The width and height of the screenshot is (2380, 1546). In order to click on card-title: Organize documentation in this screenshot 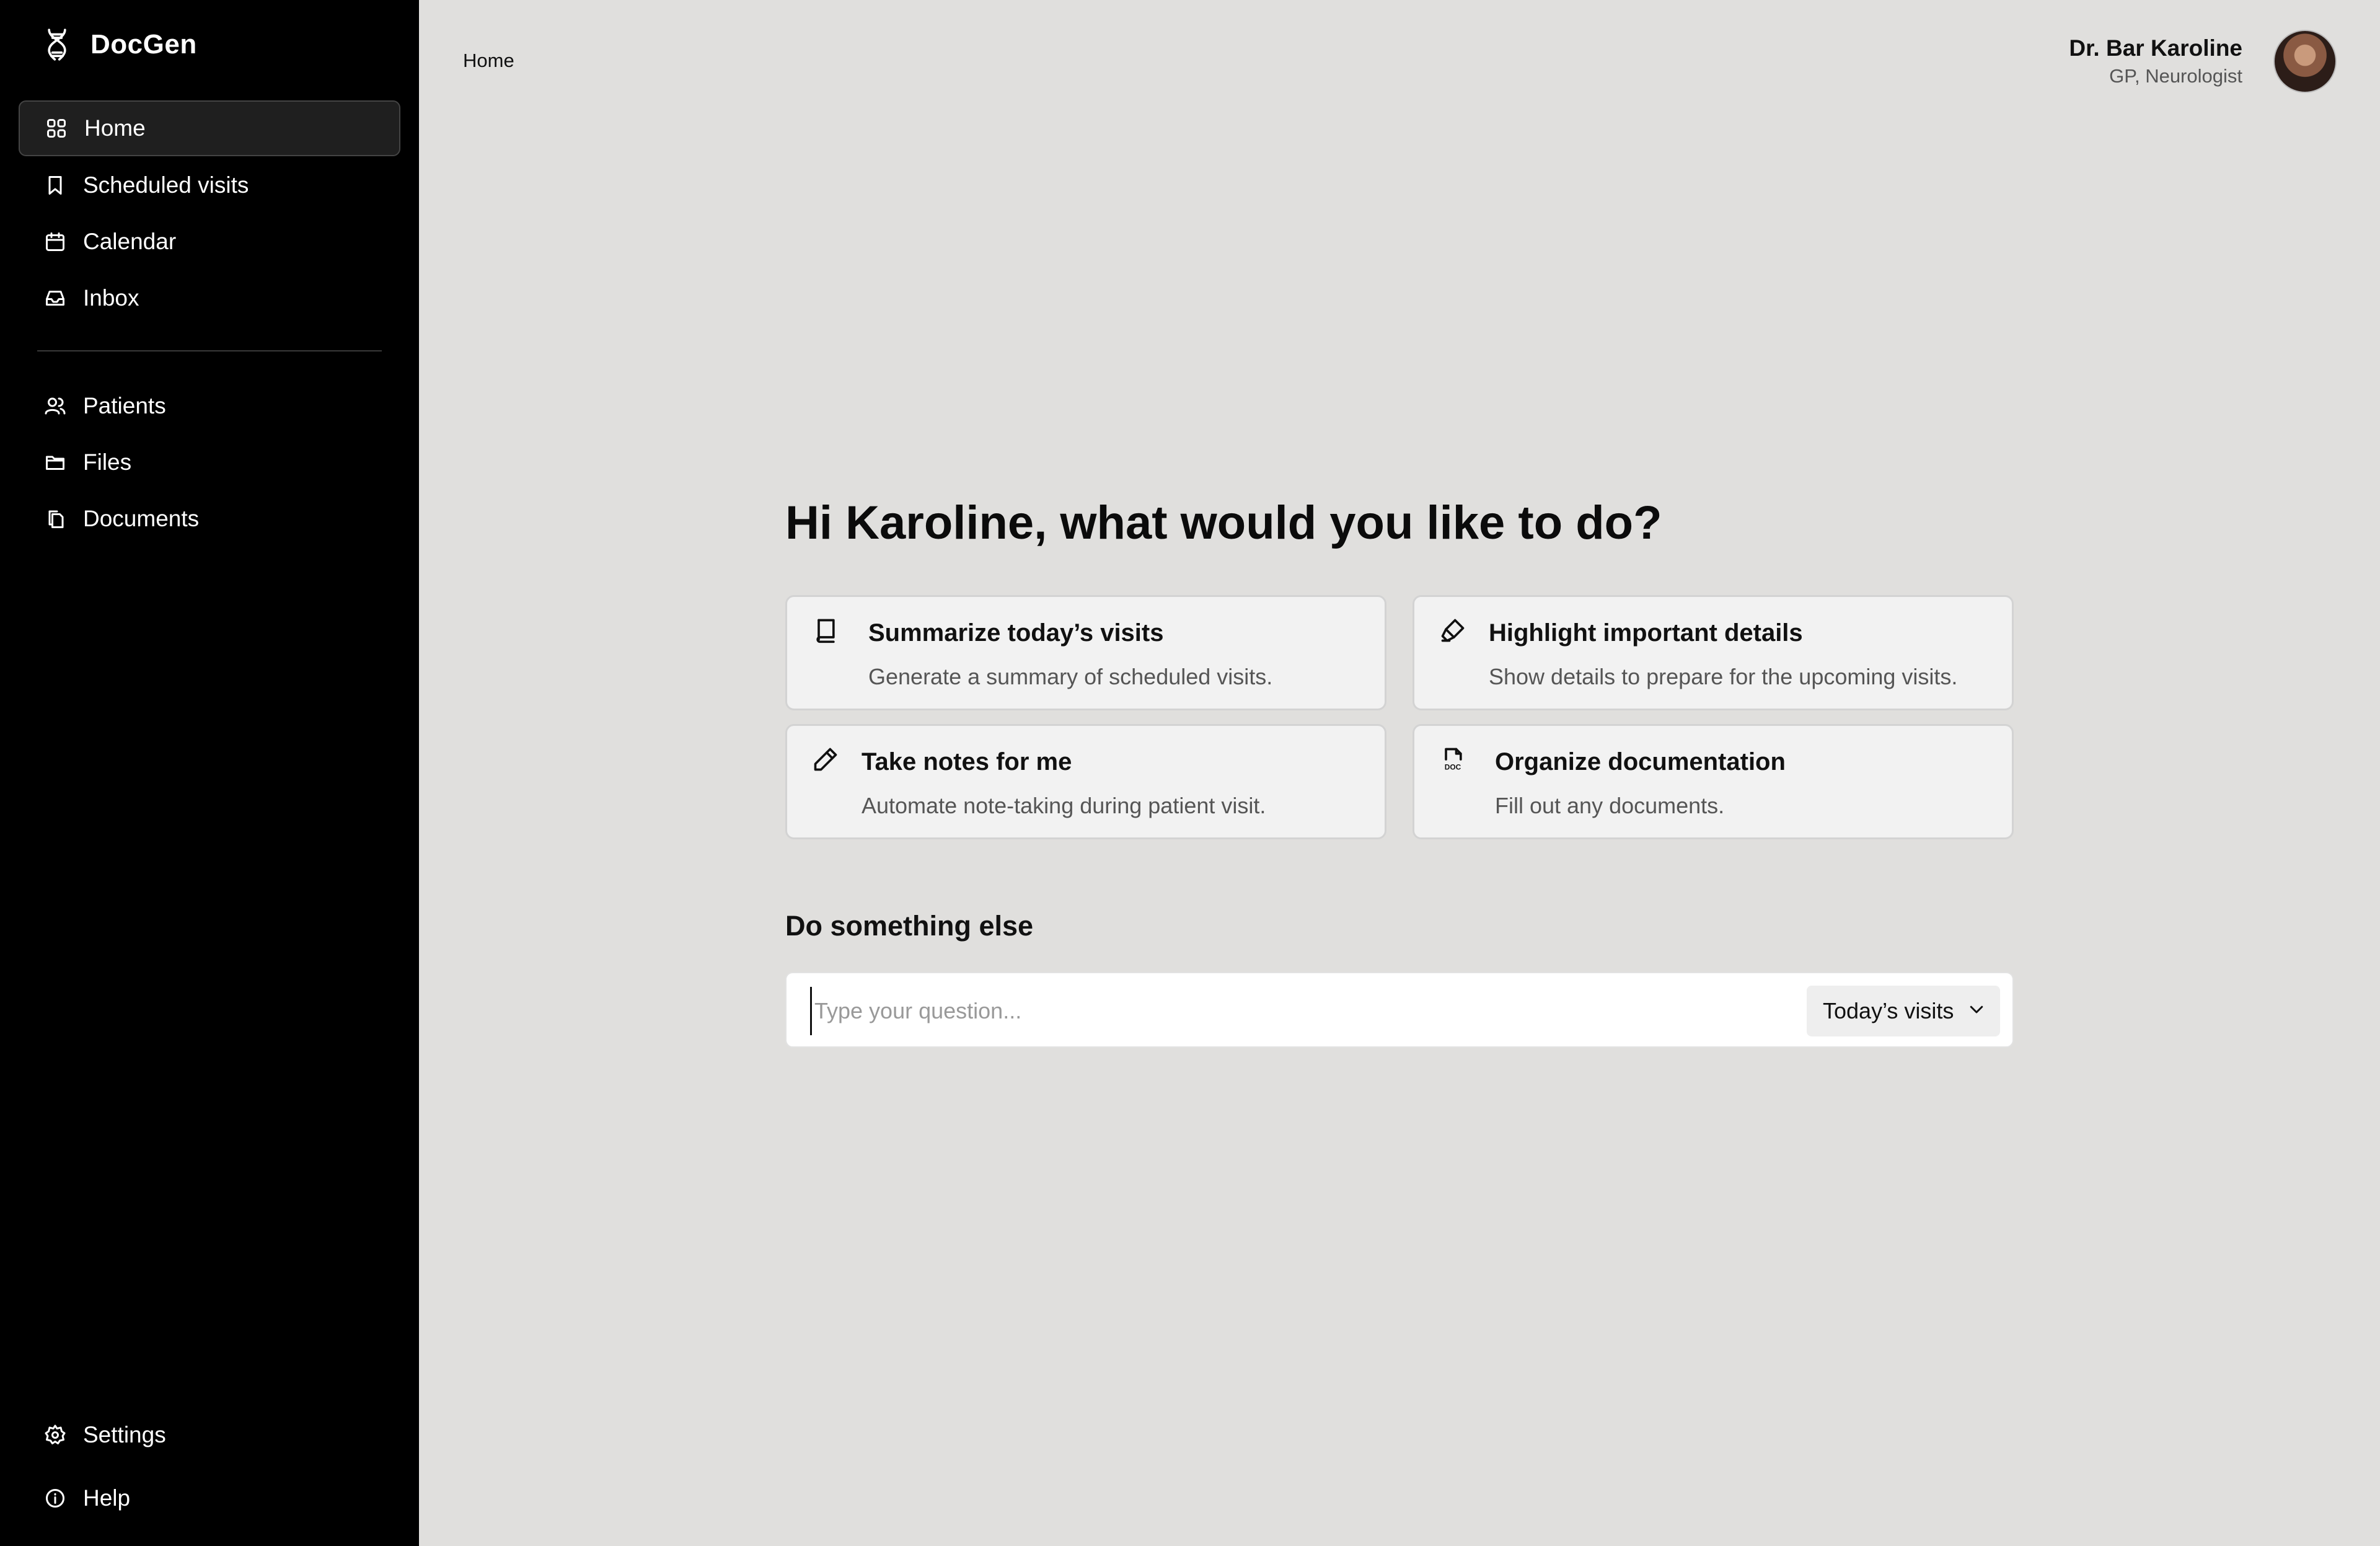, I will do `click(1640, 761)`.